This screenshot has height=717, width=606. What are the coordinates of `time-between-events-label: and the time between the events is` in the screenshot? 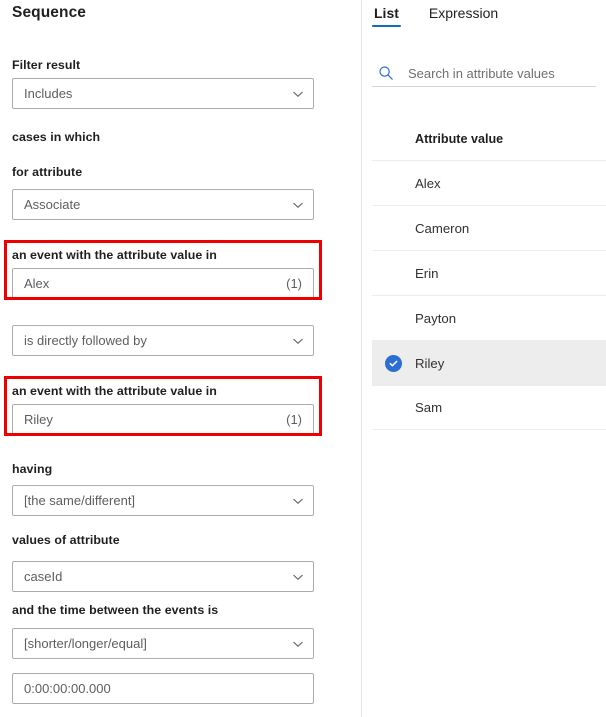 It's located at (115, 610).